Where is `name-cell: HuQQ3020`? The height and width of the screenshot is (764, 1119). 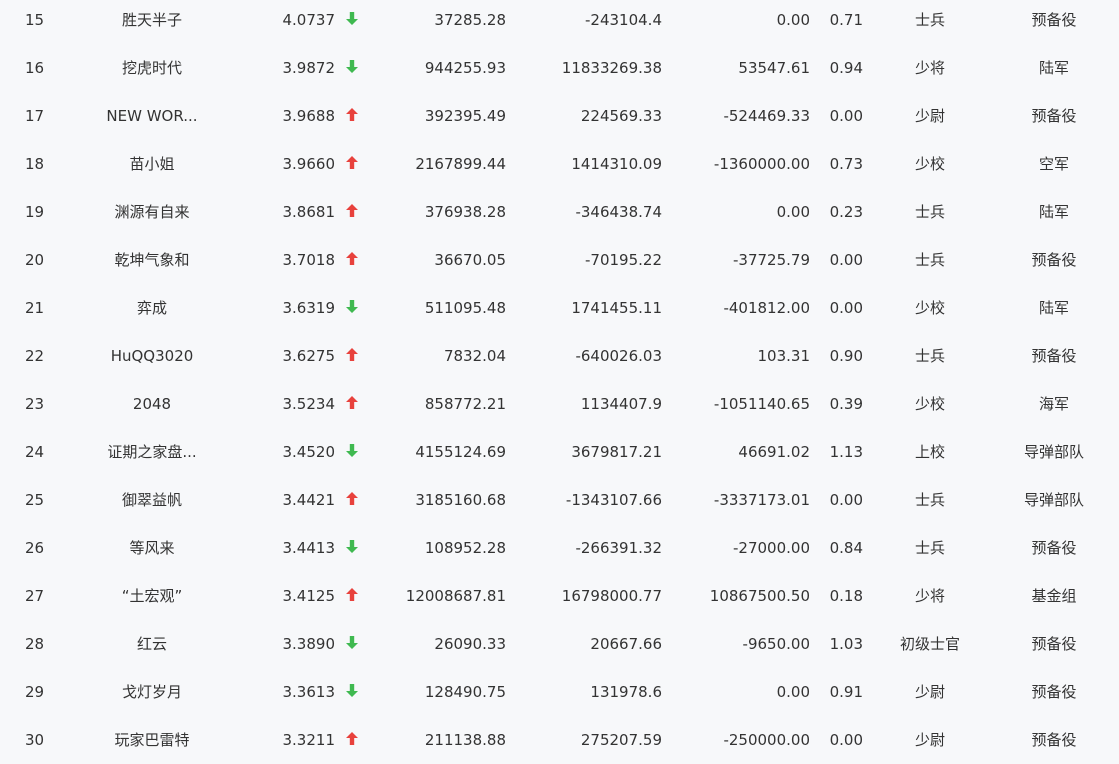
name-cell: HuQQ3020 is located at coordinates (152, 356).